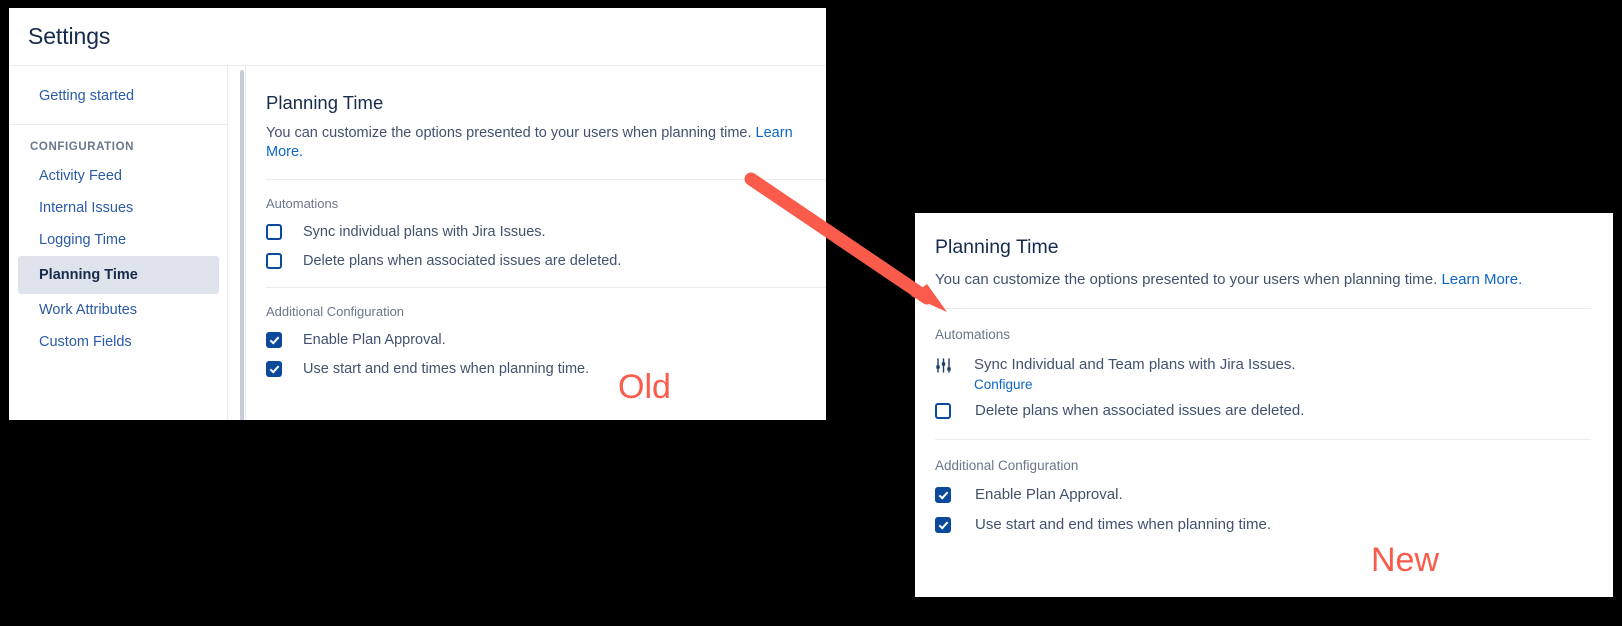  What do you see at coordinates (1481, 279) in the screenshot?
I see `learn-more-link: Learn More.` at bounding box center [1481, 279].